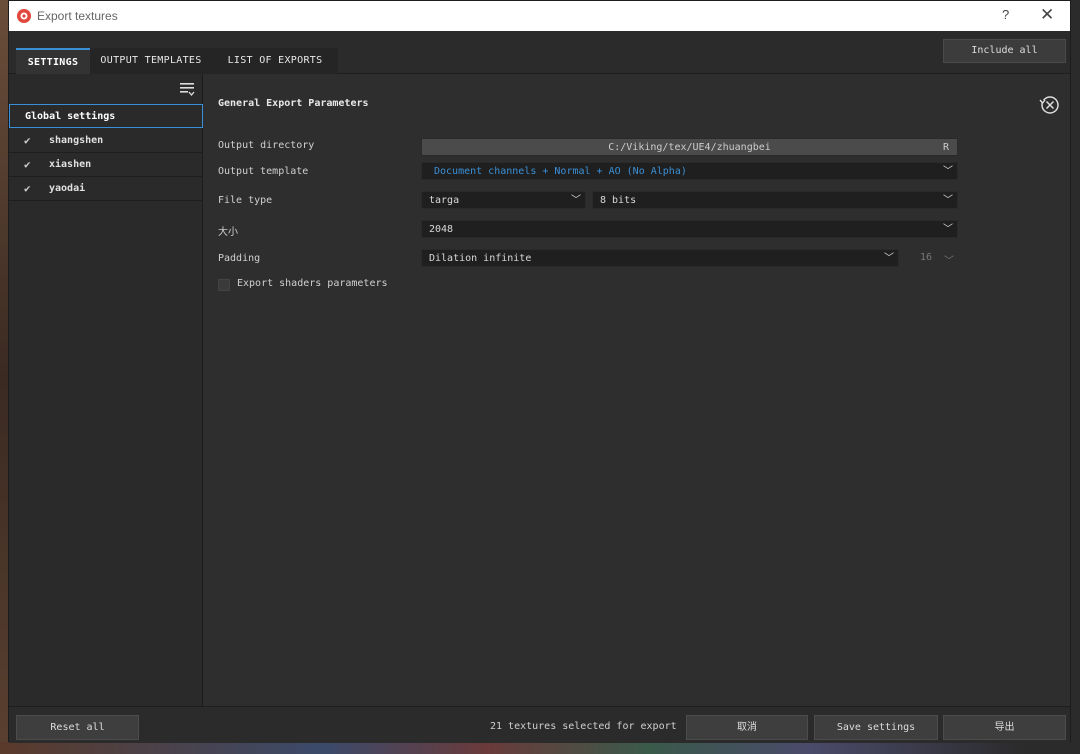 The width and height of the screenshot is (1080, 754). Describe the element at coordinates (540, 748) in the screenshot. I see `background-app-bottom` at that location.